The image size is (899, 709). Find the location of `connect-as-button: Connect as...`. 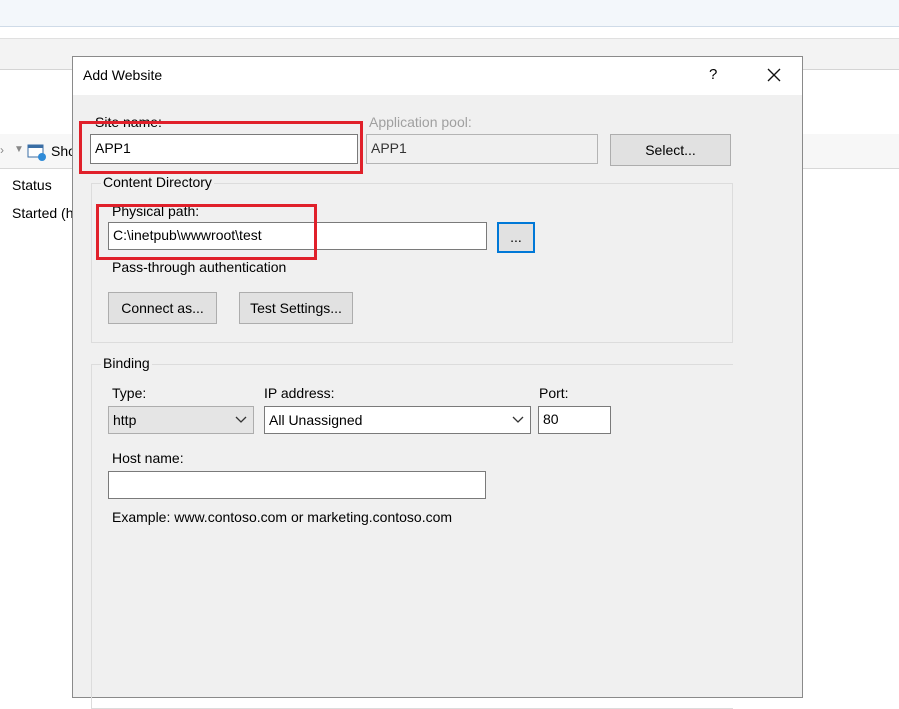

connect-as-button: Connect as... is located at coordinates (162, 308).